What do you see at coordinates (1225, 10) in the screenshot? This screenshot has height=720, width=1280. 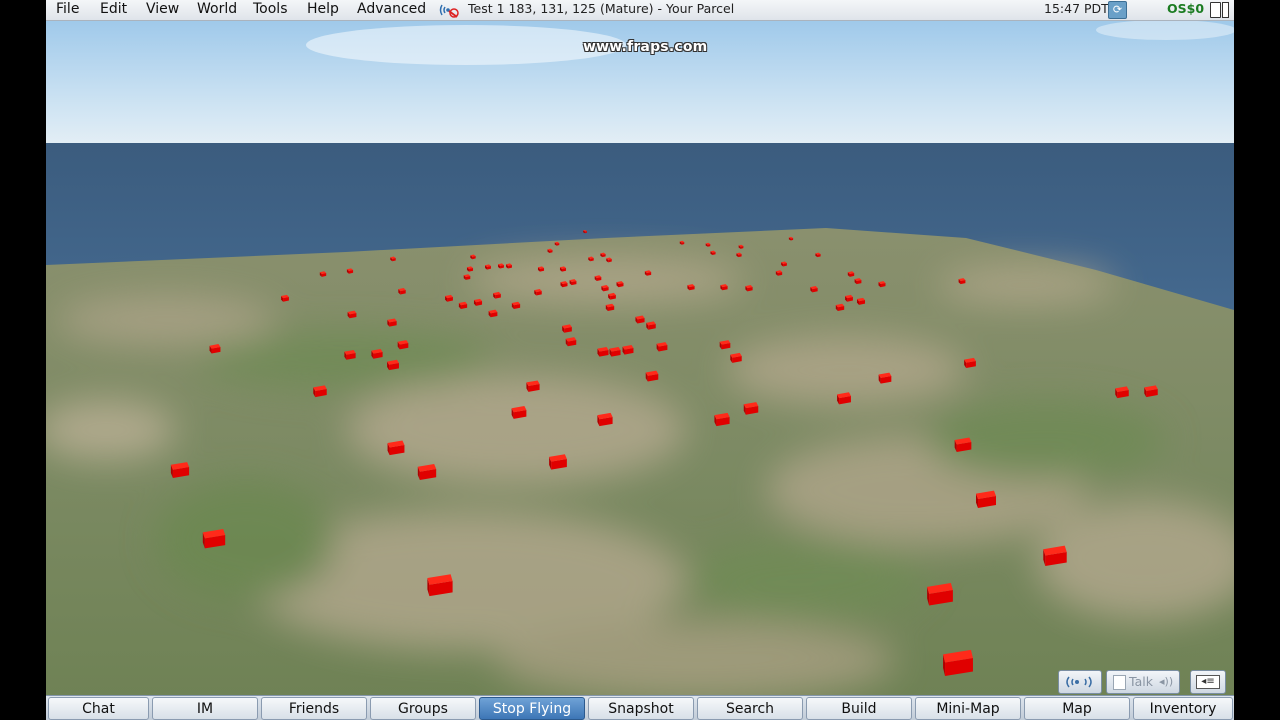 I see `buy-land-icon` at bounding box center [1225, 10].